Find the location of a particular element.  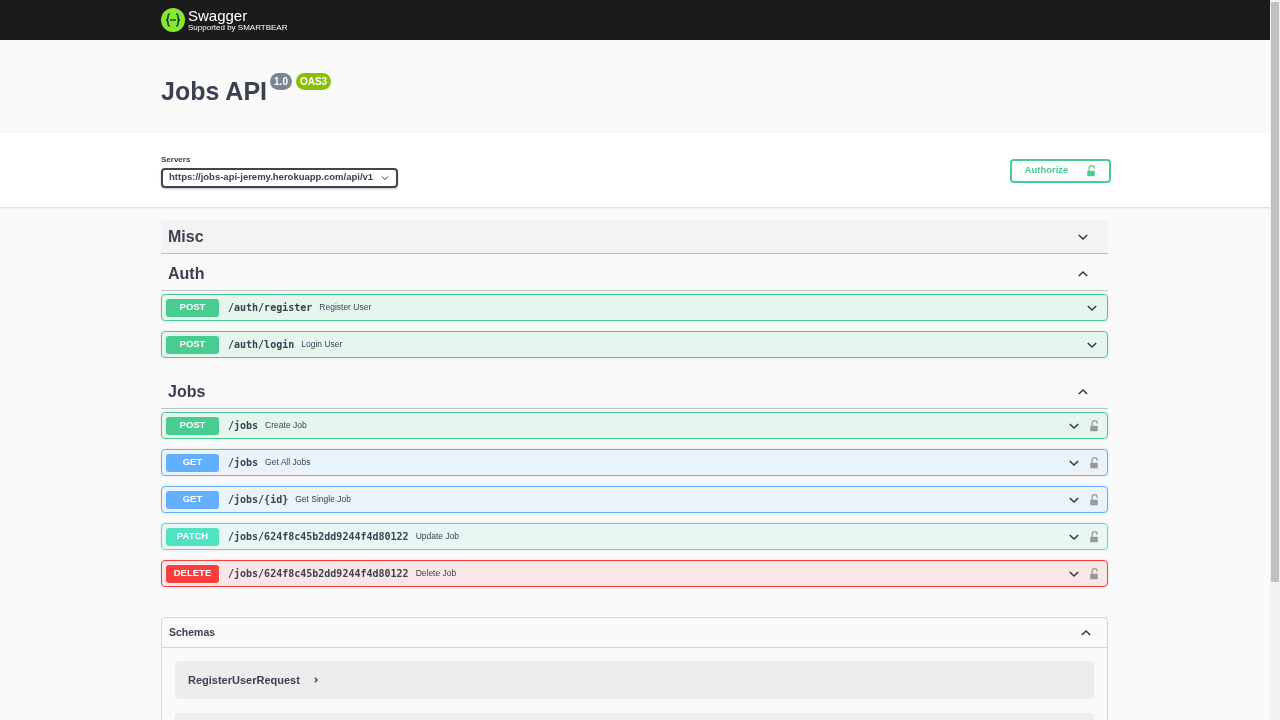

logo-icon is located at coordinates (173, 20).